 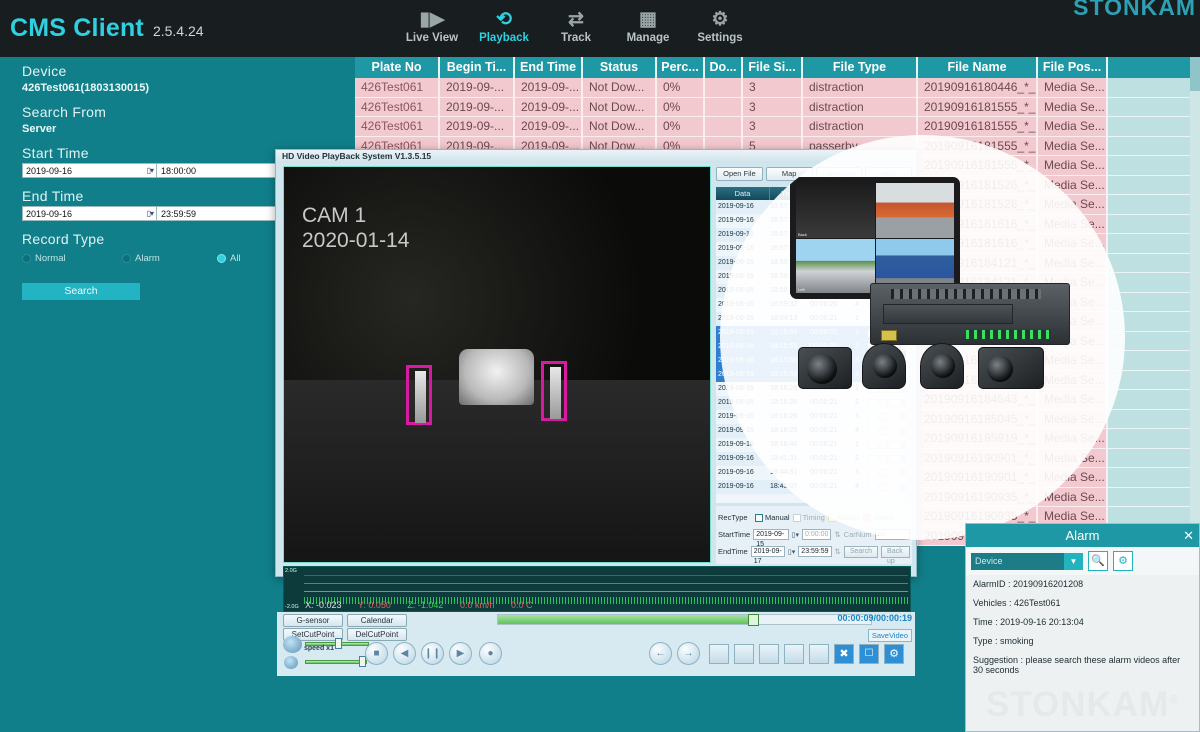 I want to click on playback-seekbar, so click(x=684, y=620).